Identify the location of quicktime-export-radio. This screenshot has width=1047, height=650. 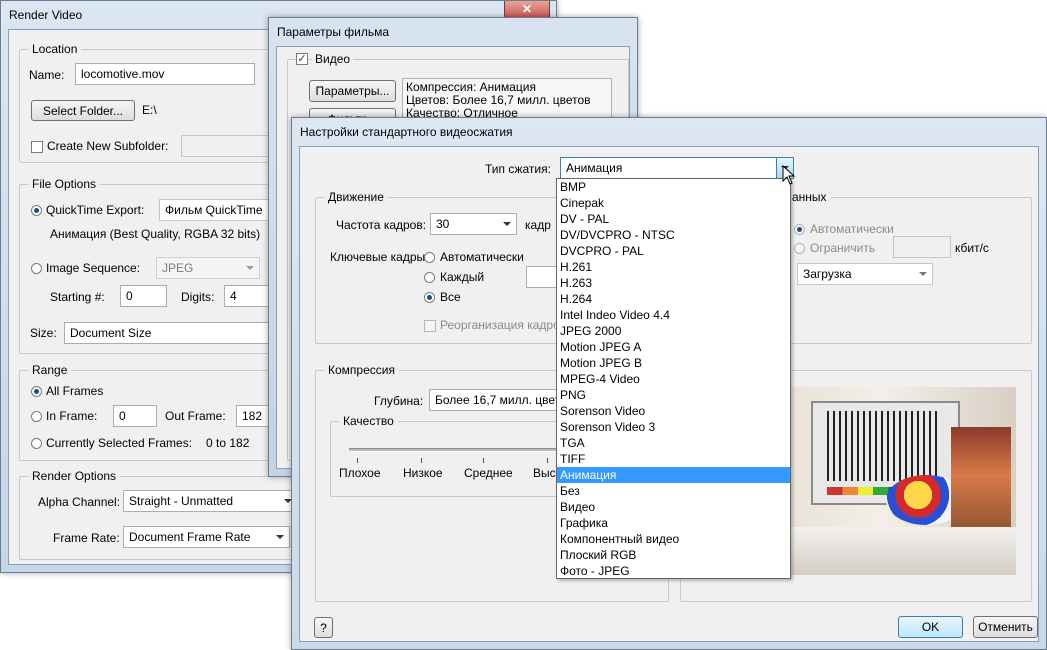
(36, 210).